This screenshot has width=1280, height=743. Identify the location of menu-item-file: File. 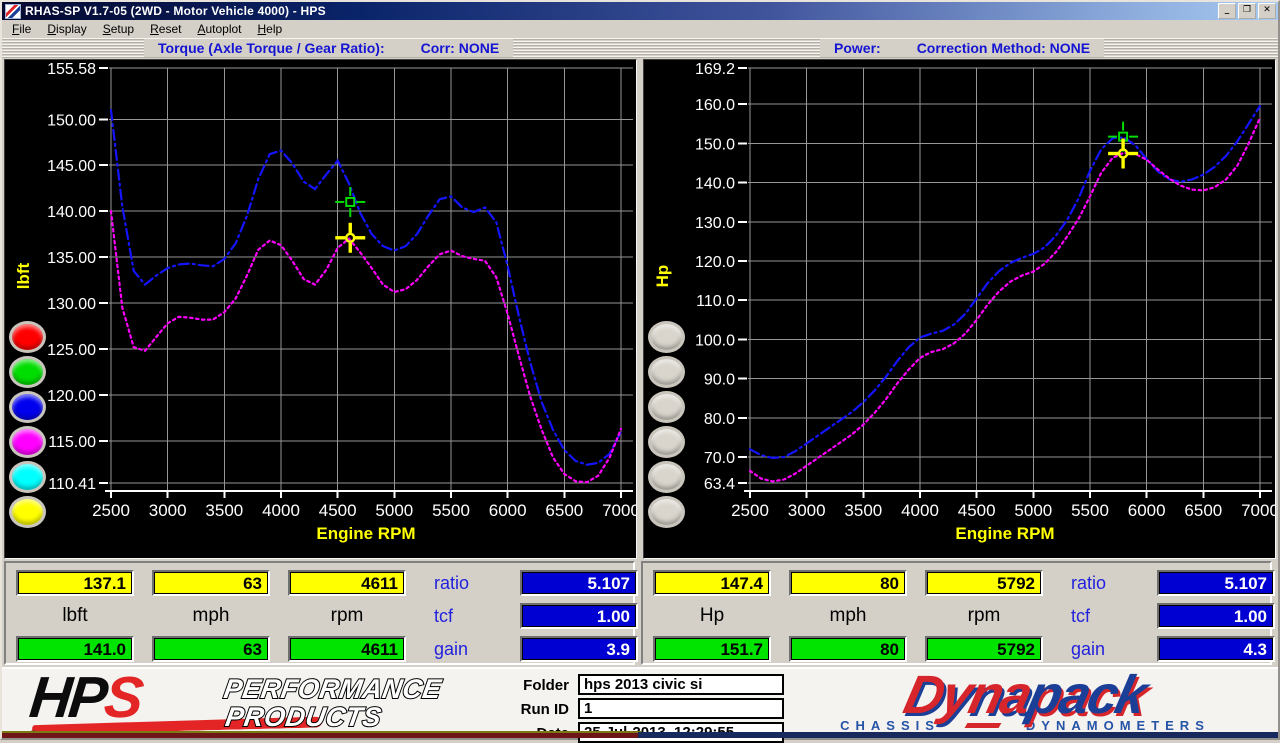
(21, 29).